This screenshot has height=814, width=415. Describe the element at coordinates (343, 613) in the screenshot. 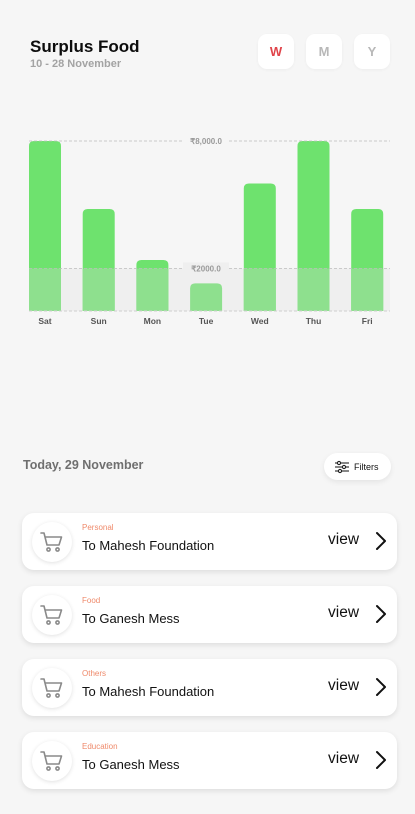

I see `view-link-2: view` at that location.